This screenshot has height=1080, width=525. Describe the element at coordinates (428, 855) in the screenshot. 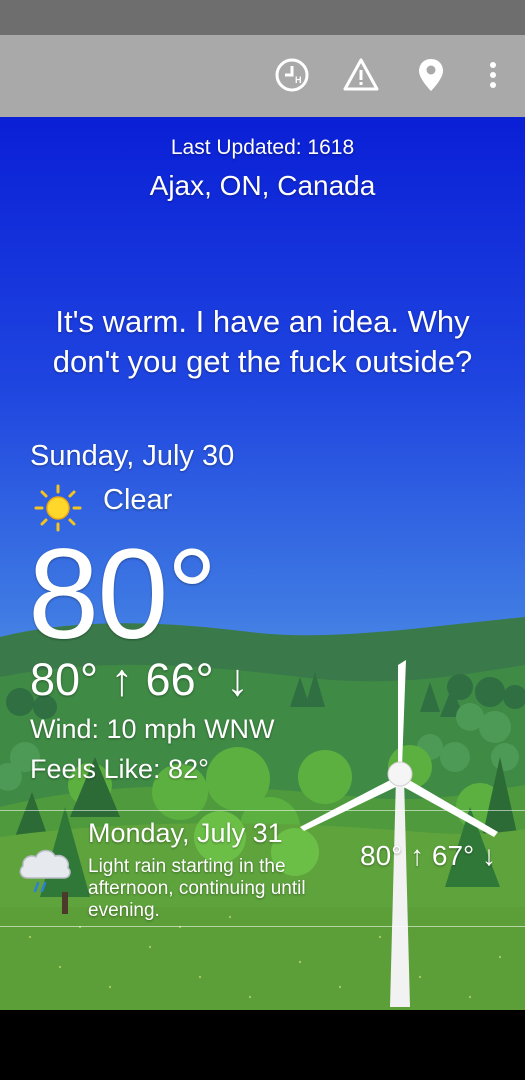

I see `forecast-hi-lo: 80° ↑ 67° ↓` at that location.